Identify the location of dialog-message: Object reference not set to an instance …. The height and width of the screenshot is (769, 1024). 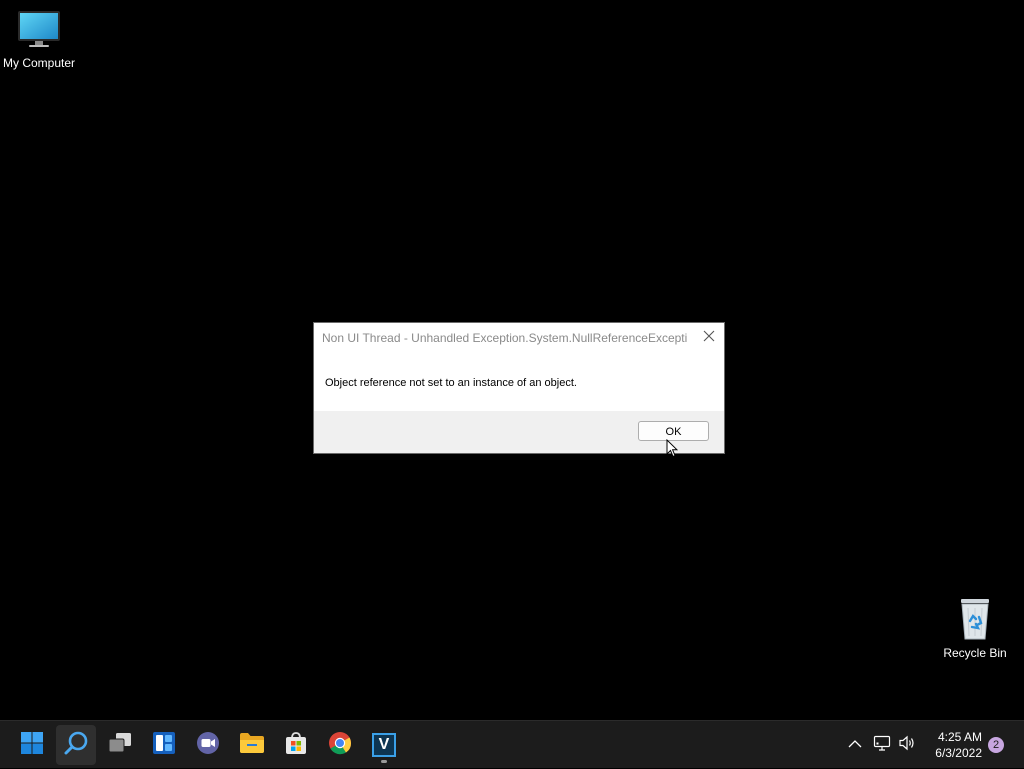
(451, 383).